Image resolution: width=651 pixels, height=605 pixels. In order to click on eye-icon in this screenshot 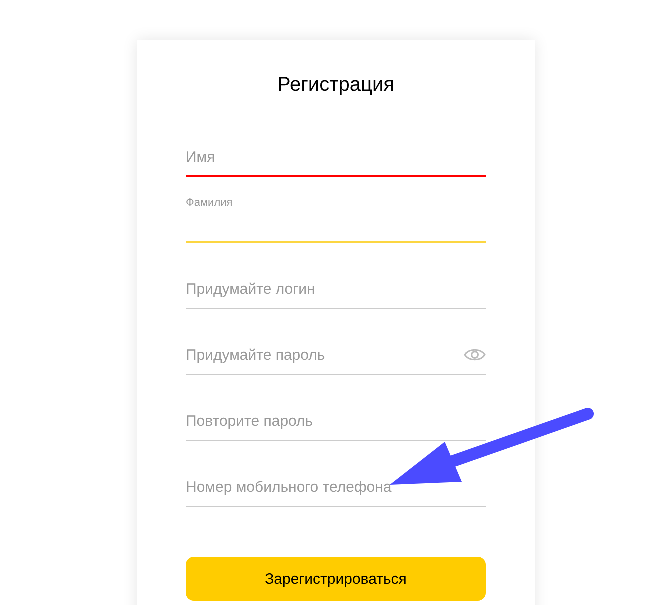, I will do `click(475, 355)`.